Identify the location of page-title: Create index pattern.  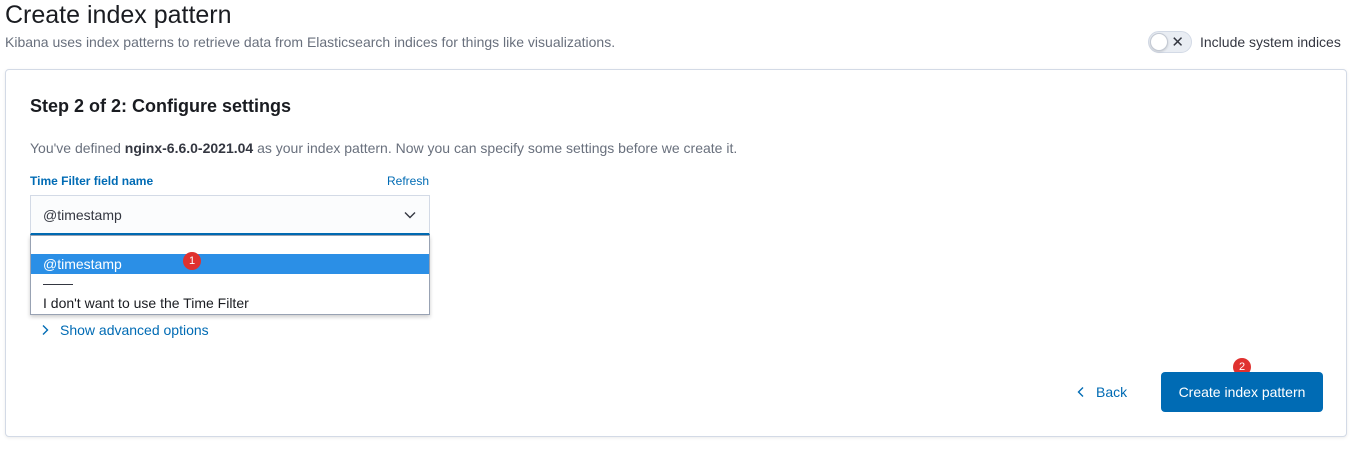
(118, 15).